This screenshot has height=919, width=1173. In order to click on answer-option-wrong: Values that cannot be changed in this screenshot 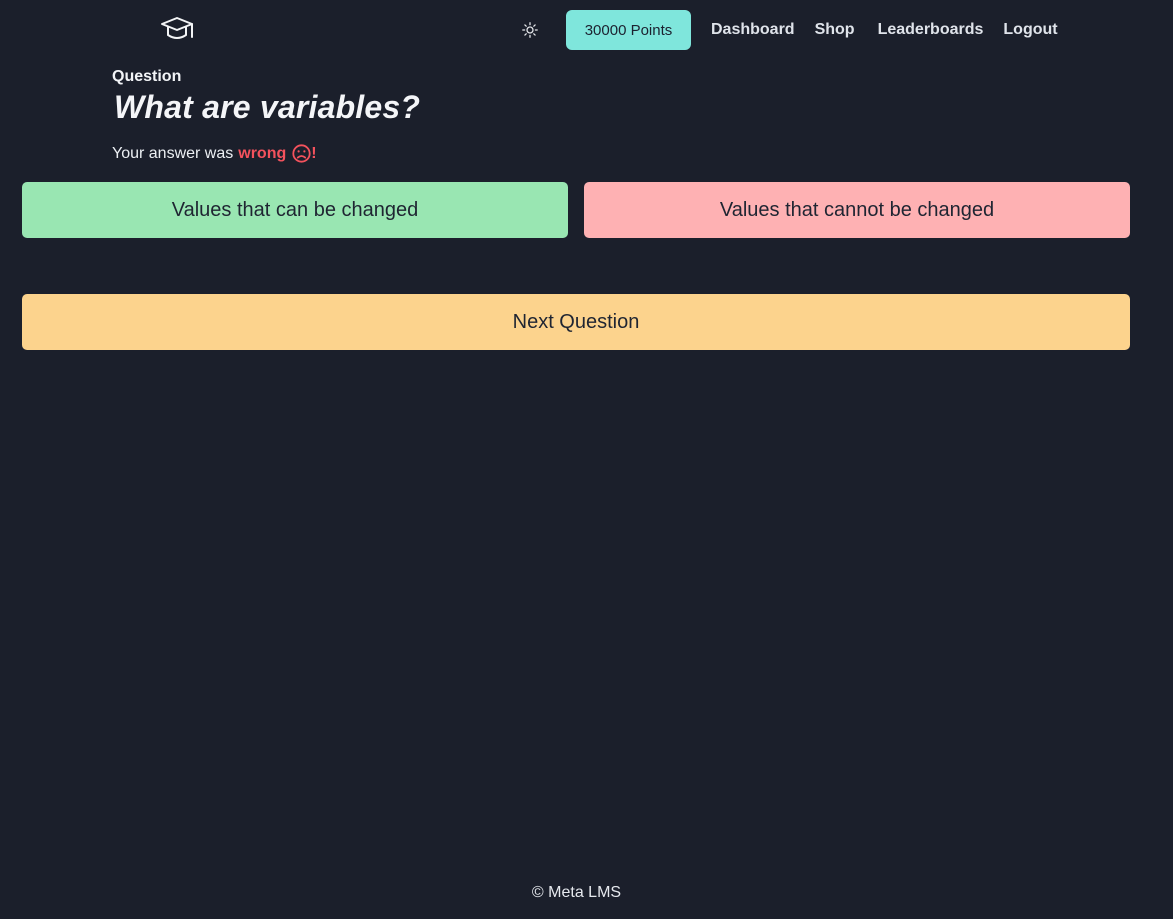, I will do `click(857, 210)`.